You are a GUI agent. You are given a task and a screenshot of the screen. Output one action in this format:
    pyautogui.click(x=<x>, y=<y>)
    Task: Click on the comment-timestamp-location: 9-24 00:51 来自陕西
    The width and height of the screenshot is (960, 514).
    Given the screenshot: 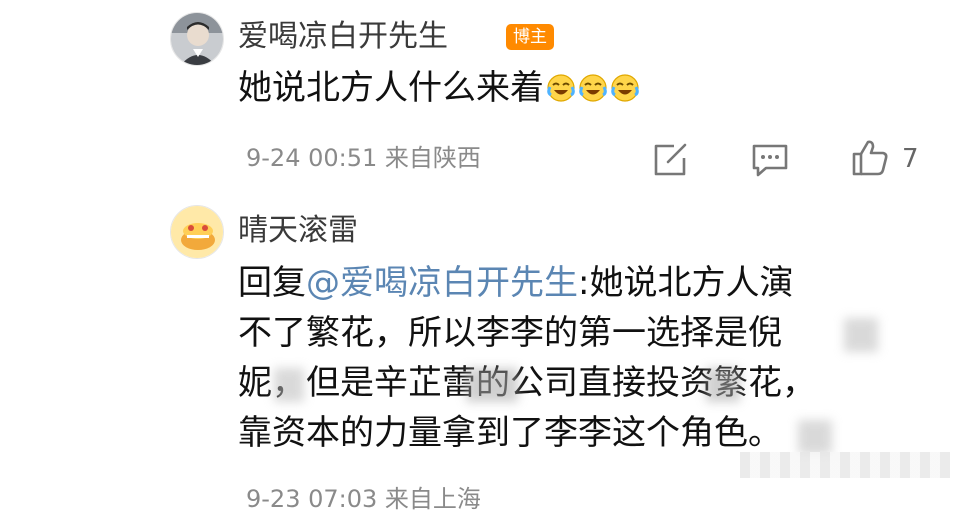 What is the action you would take?
    pyautogui.click(x=363, y=158)
    